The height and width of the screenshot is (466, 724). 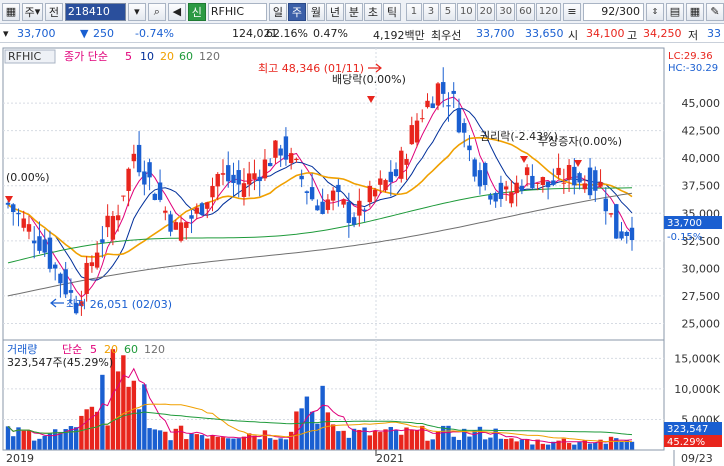 What do you see at coordinates (209, 56) in the screenshot?
I see `ma-120-legend: 120` at bounding box center [209, 56].